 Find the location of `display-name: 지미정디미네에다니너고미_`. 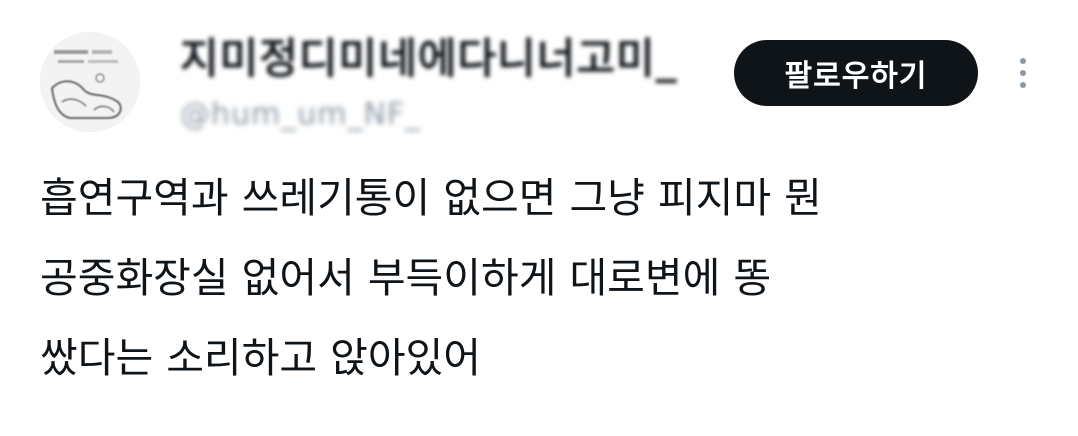

display-name: 지미정디미네에다니너고미_ is located at coordinates (429, 58).